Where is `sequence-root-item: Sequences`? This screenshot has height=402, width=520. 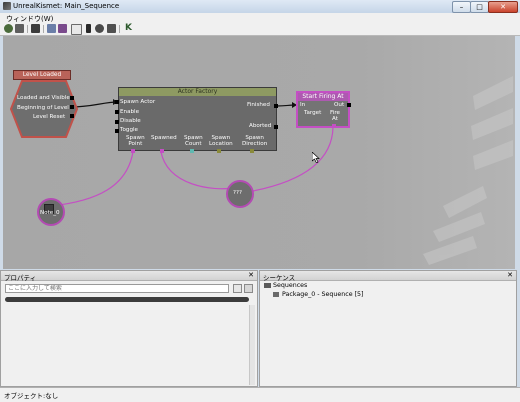
sequence-root-item: Sequences is located at coordinates (290, 285).